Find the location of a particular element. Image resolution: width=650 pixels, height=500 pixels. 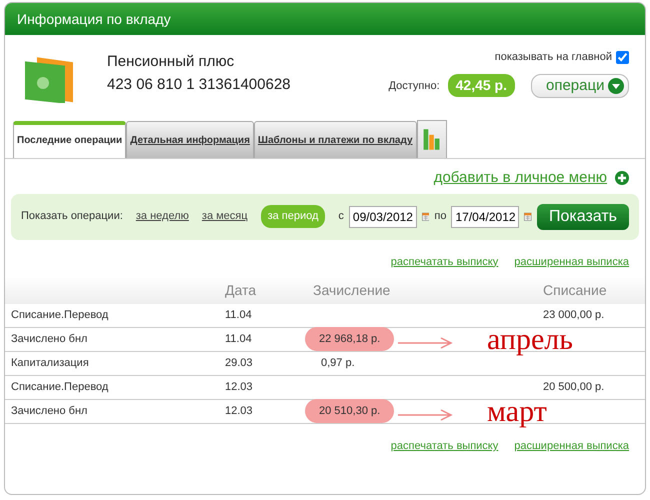

handwritten-annotation: апрель is located at coordinates (530, 340).